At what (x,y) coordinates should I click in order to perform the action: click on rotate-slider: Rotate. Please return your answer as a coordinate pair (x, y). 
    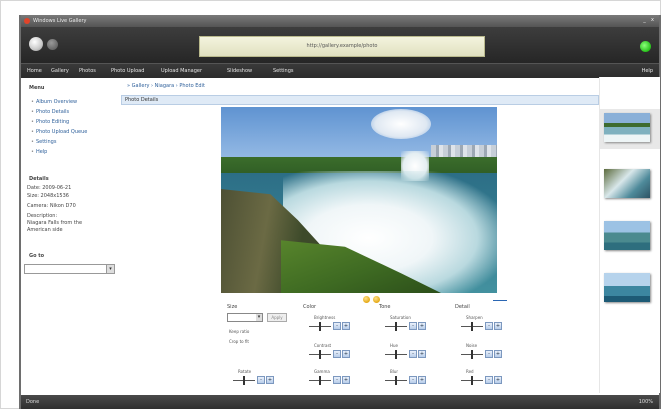
    Looking at the image, I should click on (246, 377).